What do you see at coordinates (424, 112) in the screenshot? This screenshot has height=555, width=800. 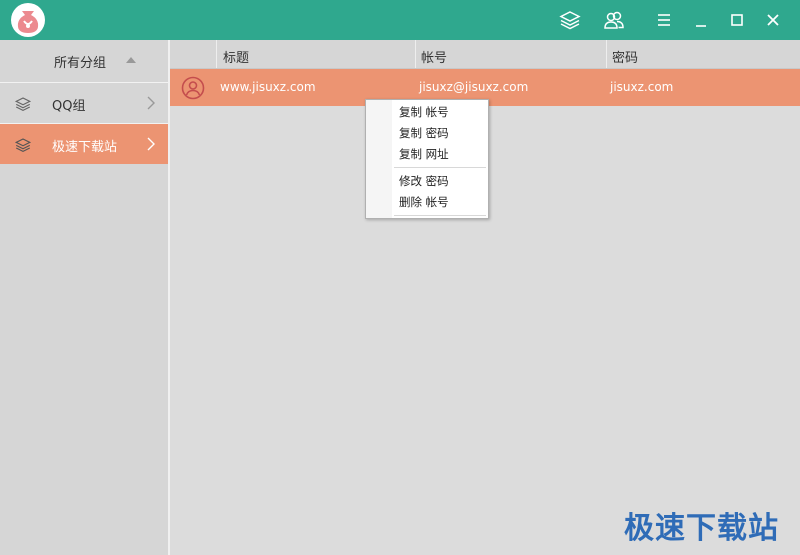 I see `menu-item-copy-account: 复制 帐号` at bounding box center [424, 112].